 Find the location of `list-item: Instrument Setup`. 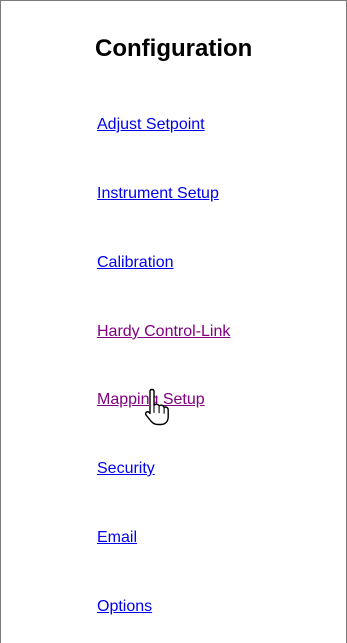

list-item: Instrument Setup is located at coordinates (158, 194).